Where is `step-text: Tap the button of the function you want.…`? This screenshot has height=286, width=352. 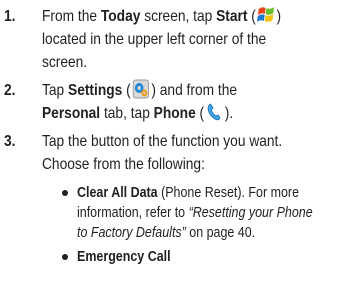
step-text: Tap the button of the function you want.… is located at coordinates (162, 153).